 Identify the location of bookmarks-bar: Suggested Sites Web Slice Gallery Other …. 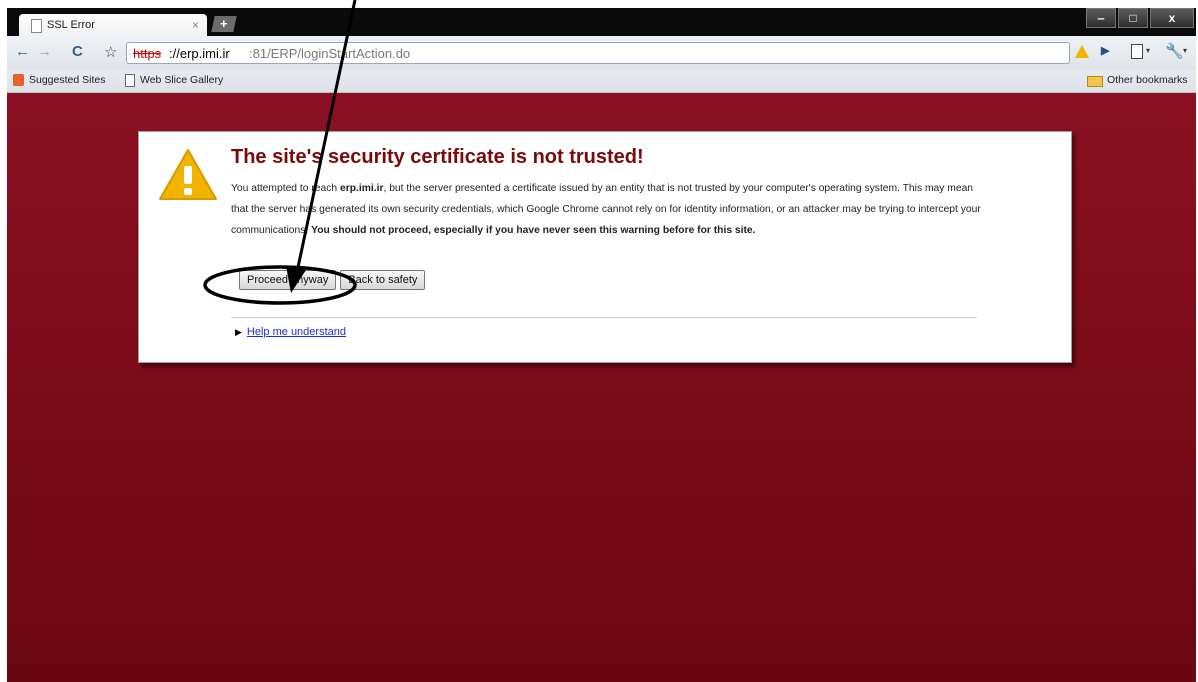
(601, 81).